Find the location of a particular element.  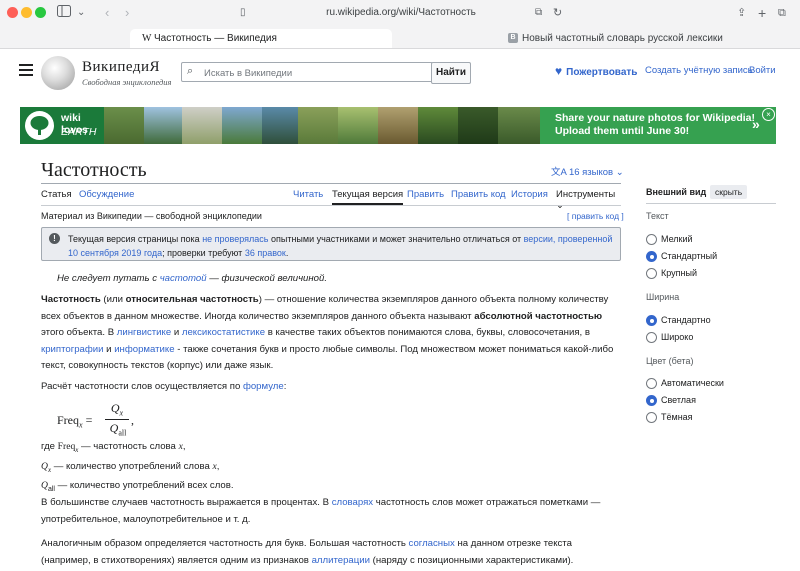

link-alliteration: аллитерации is located at coordinates (341, 560).